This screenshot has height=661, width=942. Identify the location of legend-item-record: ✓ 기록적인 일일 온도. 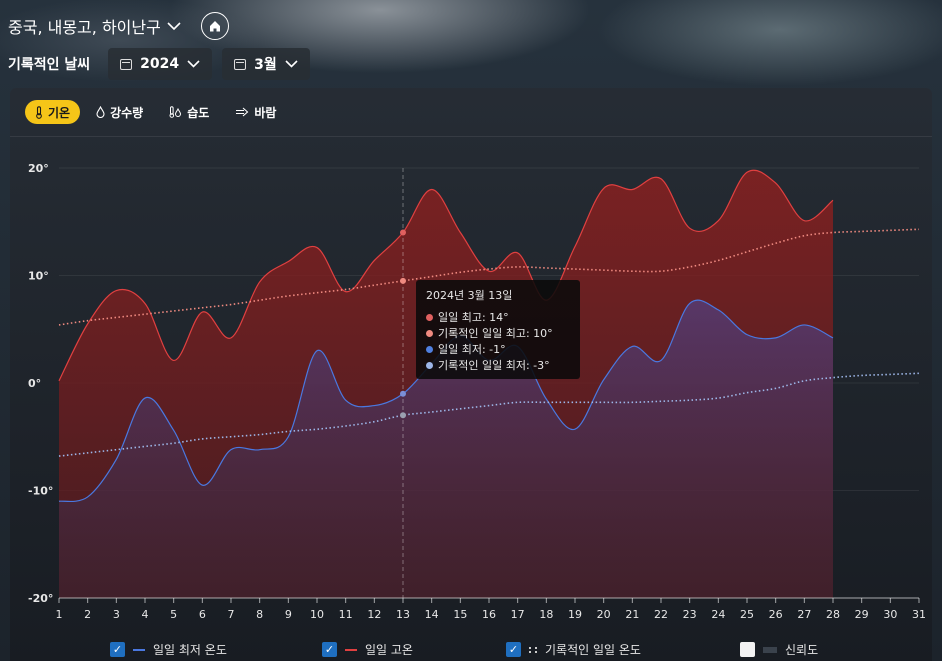
(573, 649).